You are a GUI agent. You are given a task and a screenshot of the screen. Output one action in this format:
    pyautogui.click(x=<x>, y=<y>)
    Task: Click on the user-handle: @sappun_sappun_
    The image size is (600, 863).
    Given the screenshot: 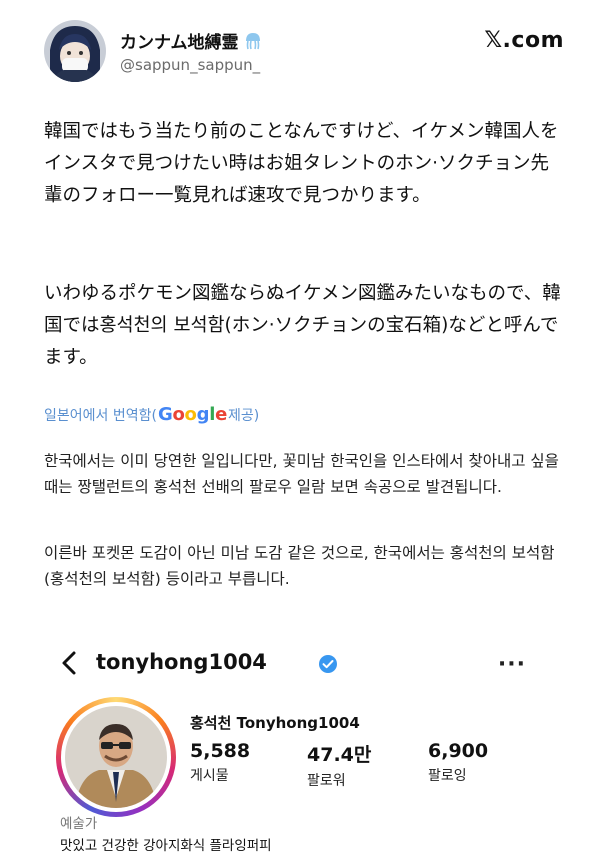 What is the action you would take?
    pyautogui.click(x=190, y=65)
    